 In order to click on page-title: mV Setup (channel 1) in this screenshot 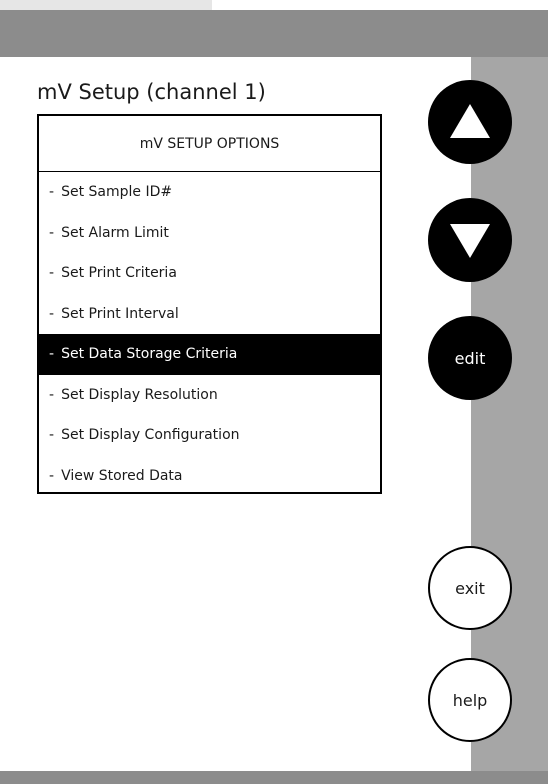, I will do `click(151, 92)`.